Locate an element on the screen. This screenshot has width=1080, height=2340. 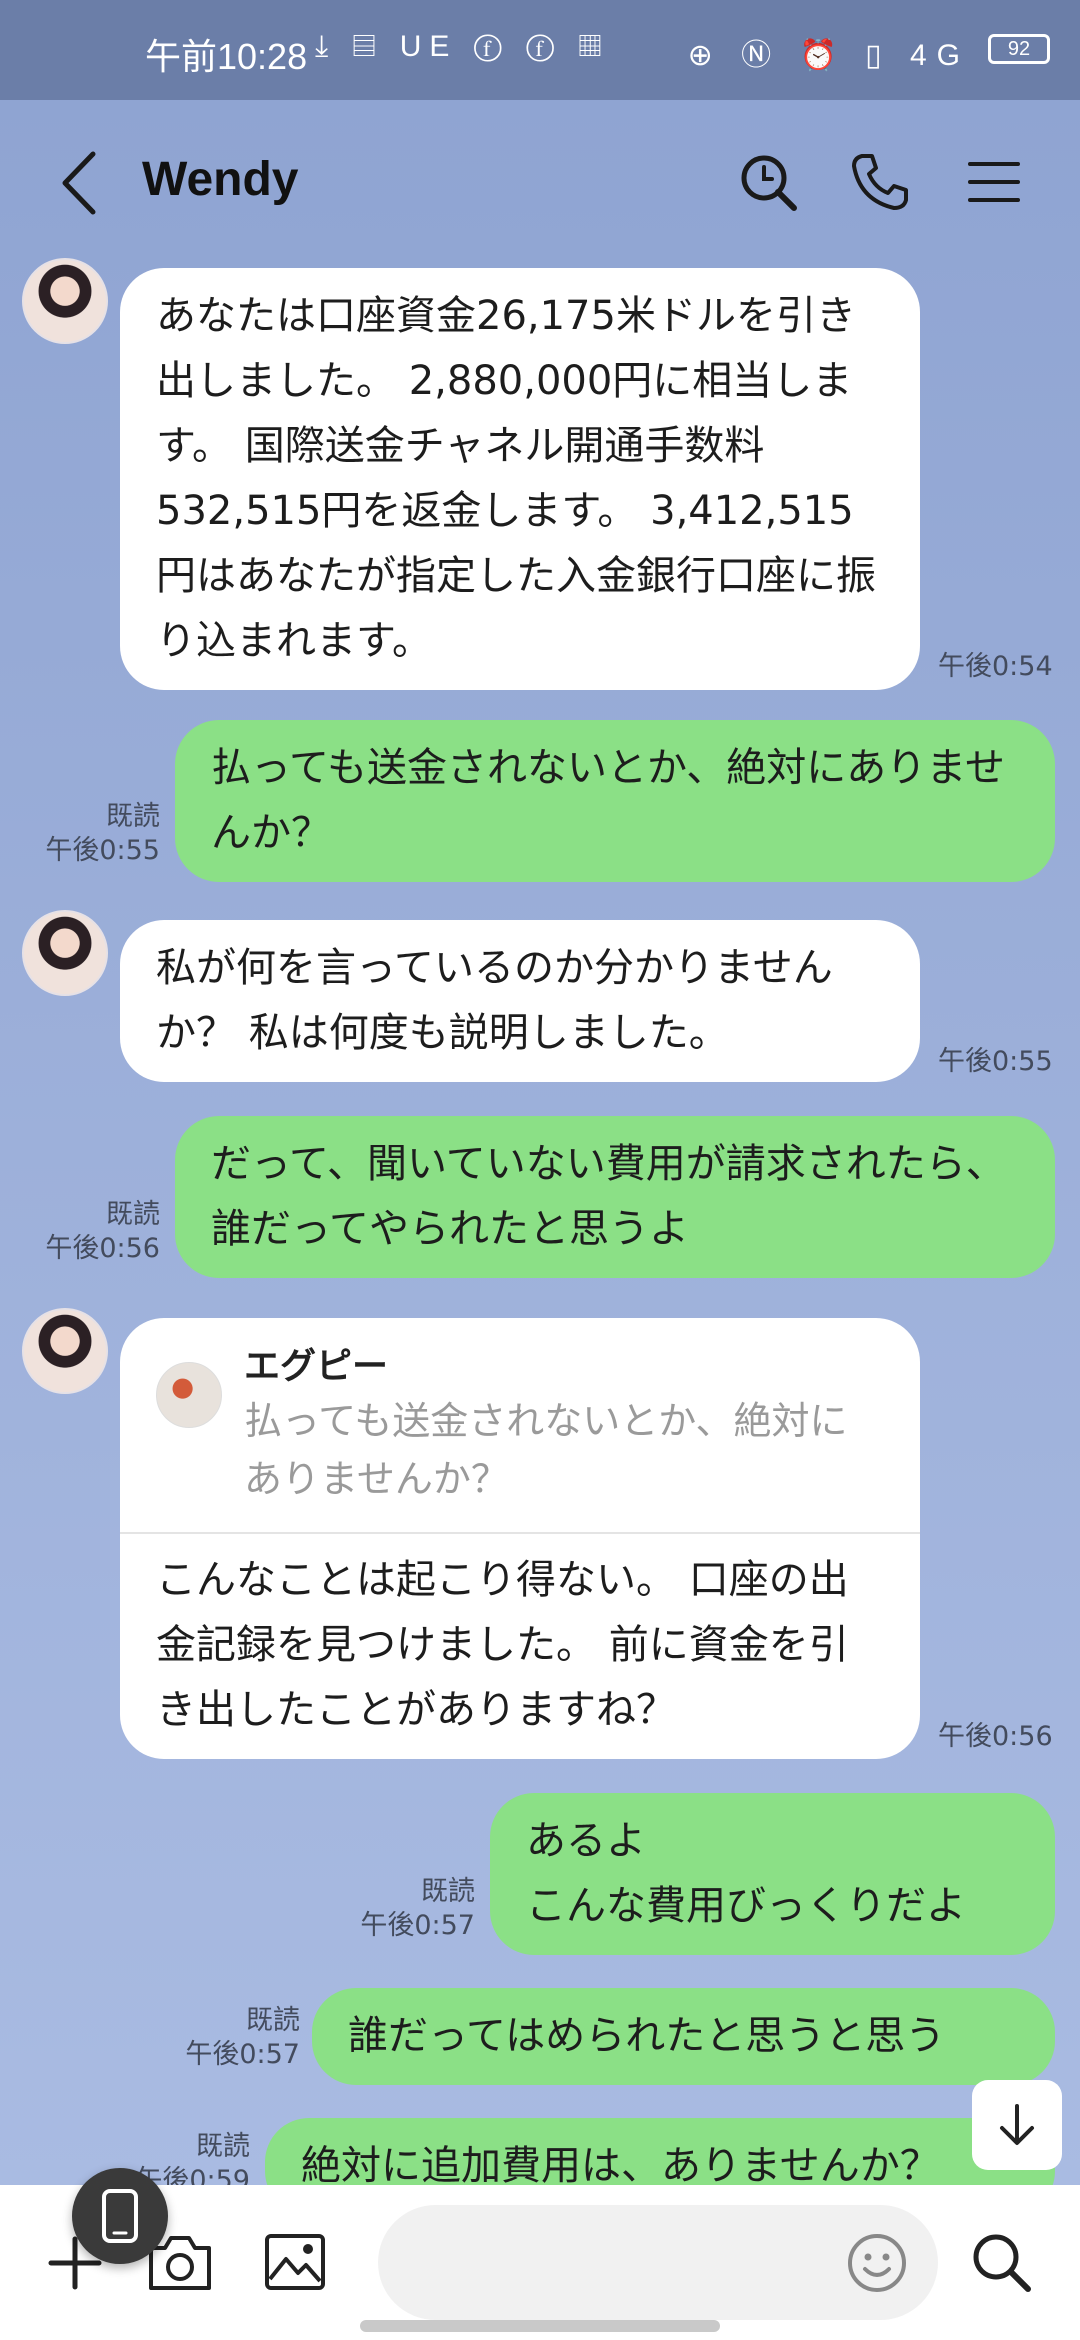
phone-icon is located at coordinates (880, 182).